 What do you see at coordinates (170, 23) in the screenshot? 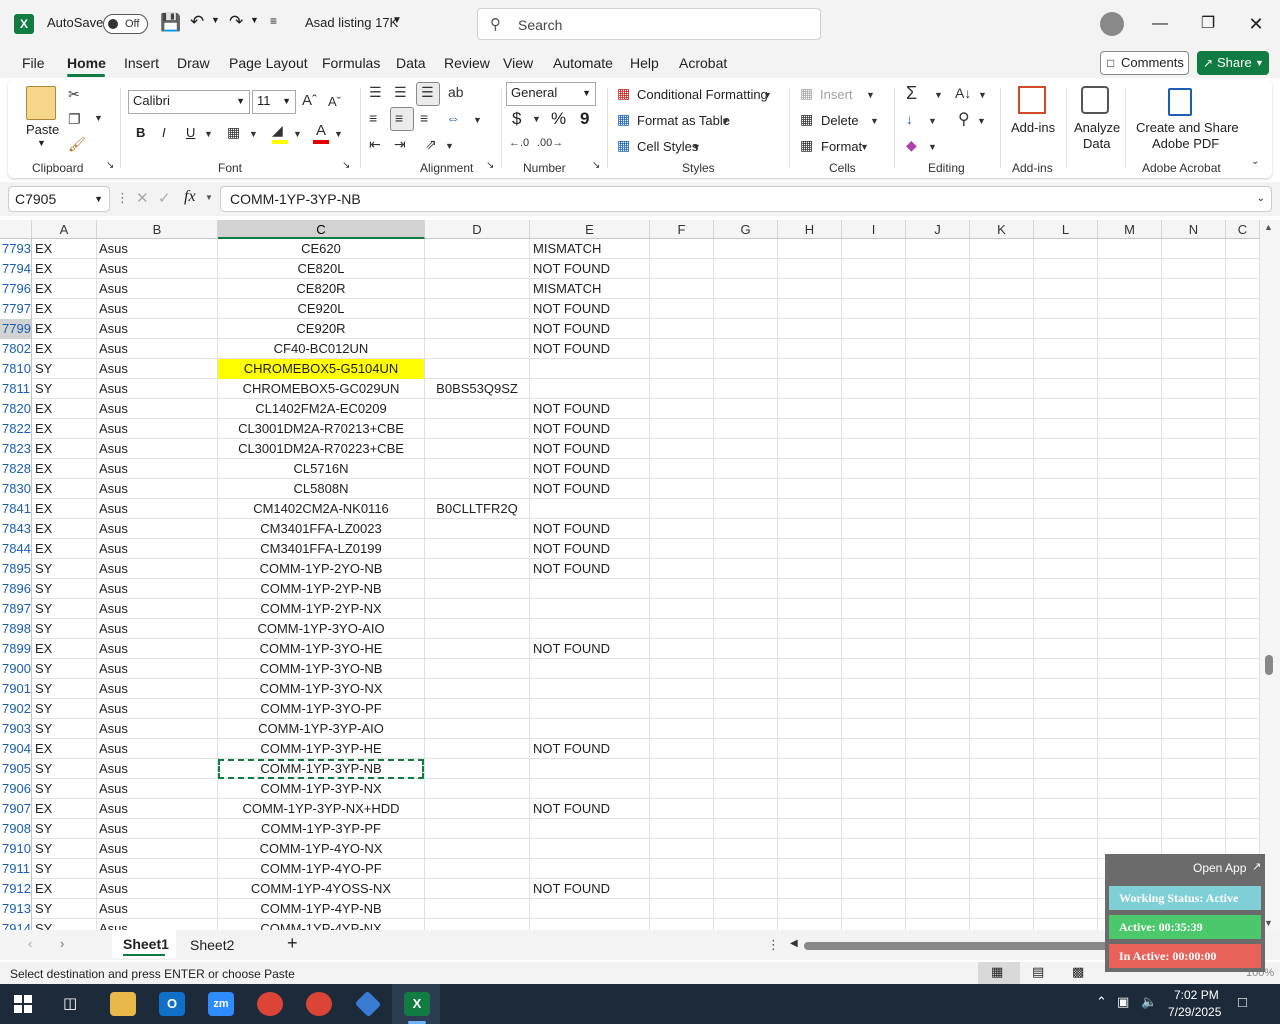
I see `save-icon: 💾` at bounding box center [170, 23].